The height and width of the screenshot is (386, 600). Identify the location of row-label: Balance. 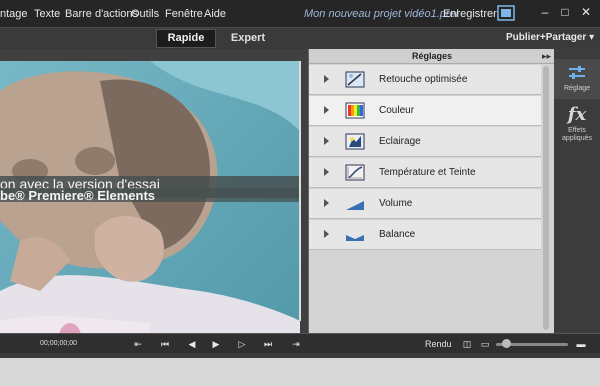
(397, 234).